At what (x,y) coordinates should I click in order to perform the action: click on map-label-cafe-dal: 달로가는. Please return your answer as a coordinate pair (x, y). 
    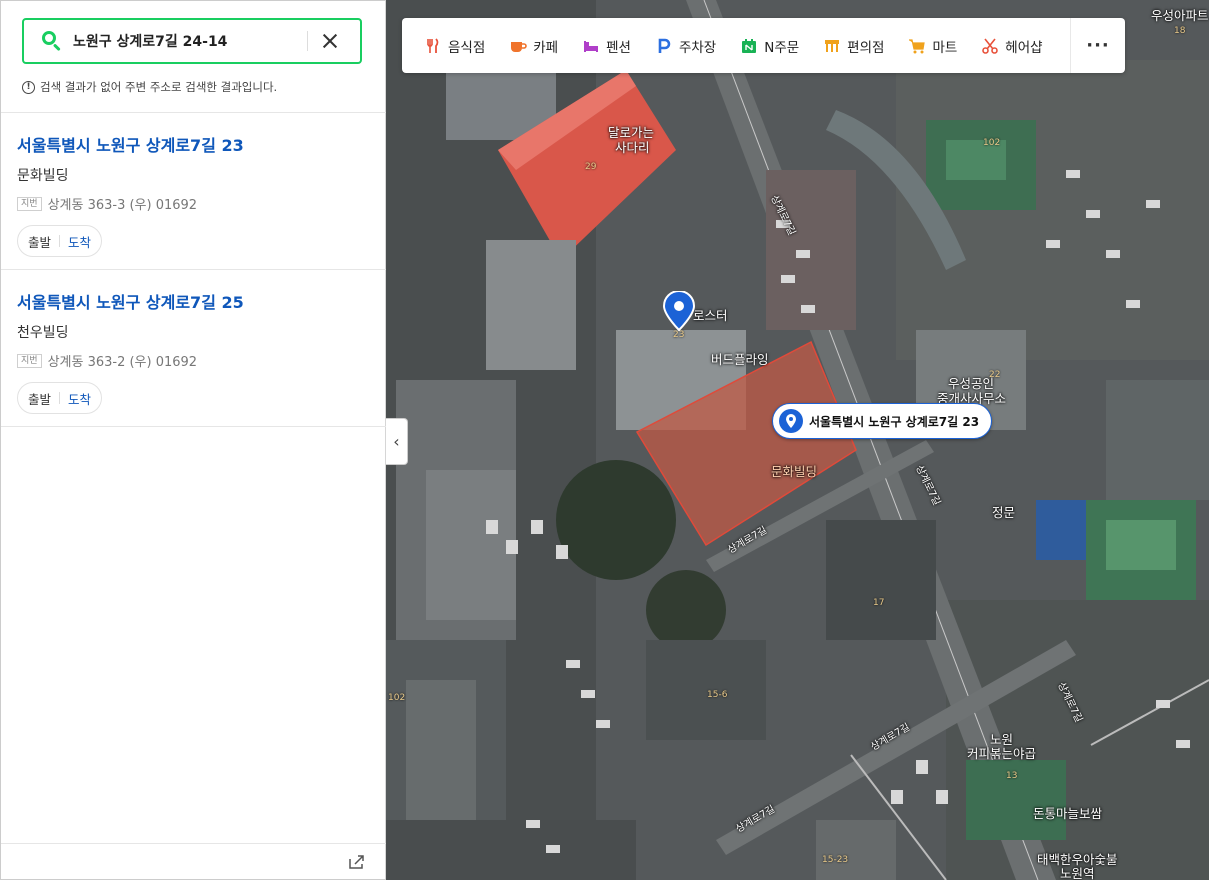
    Looking at the image, I should click on (631, 132).